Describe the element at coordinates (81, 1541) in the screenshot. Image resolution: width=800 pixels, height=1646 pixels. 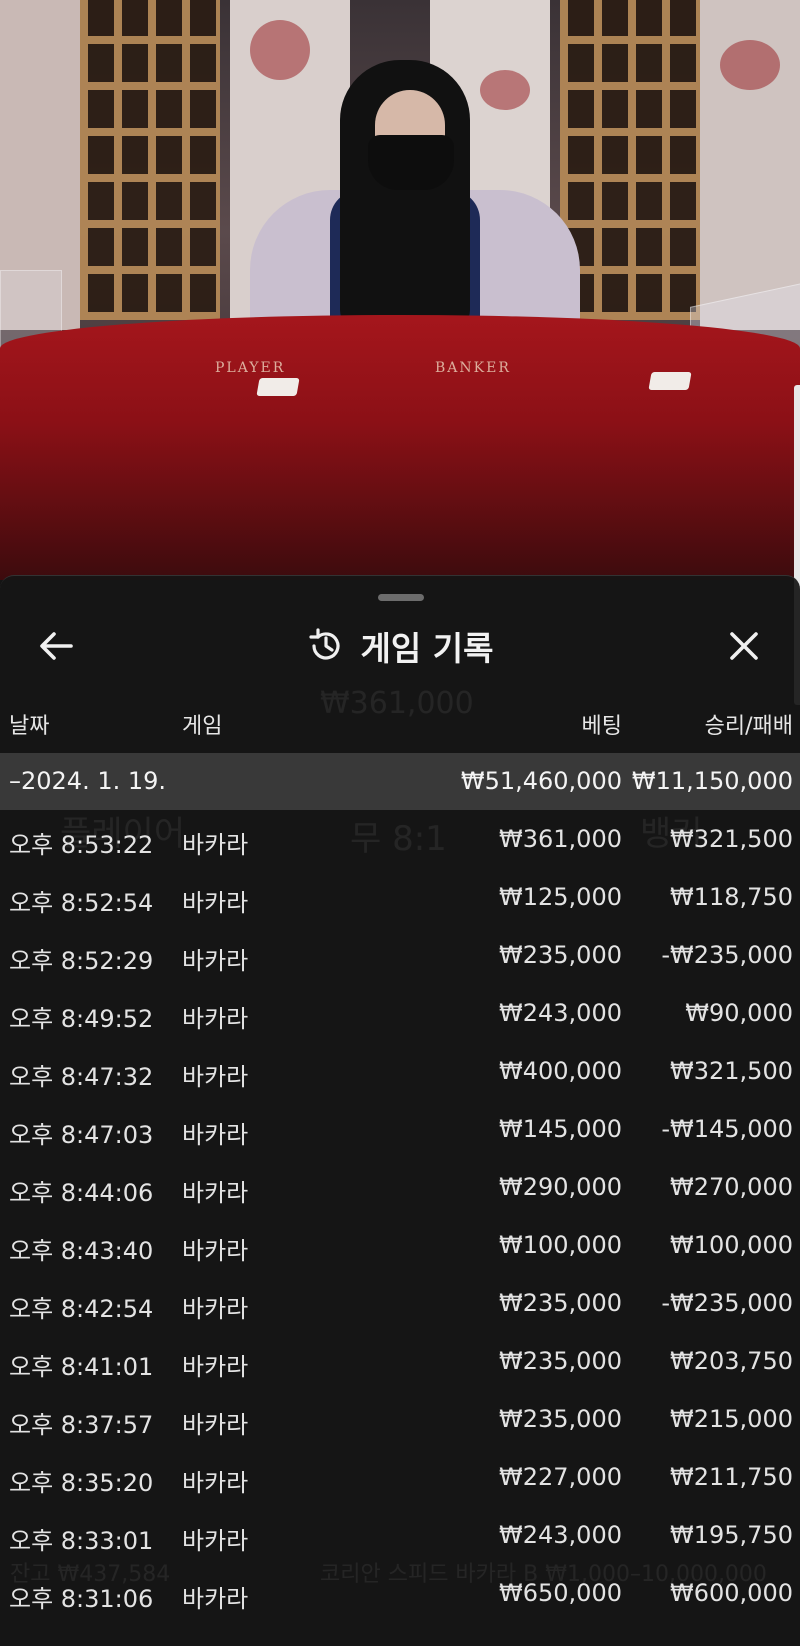
I see `round-time: 오후 8:33:01` at that location.